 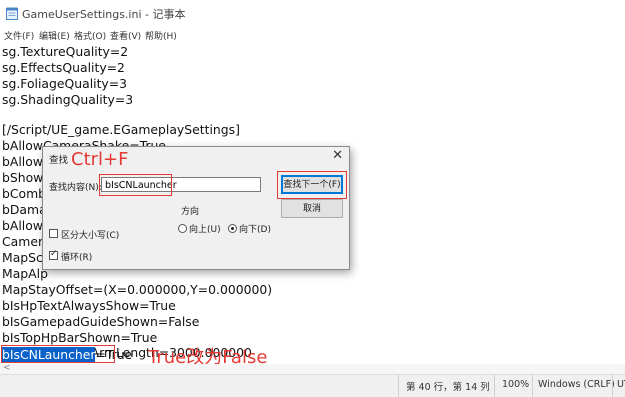 What do you see at coordinates (76, 256) in the screenshot?
I see `wrap-label: 循环(R)` at bounding box center [76, 256].